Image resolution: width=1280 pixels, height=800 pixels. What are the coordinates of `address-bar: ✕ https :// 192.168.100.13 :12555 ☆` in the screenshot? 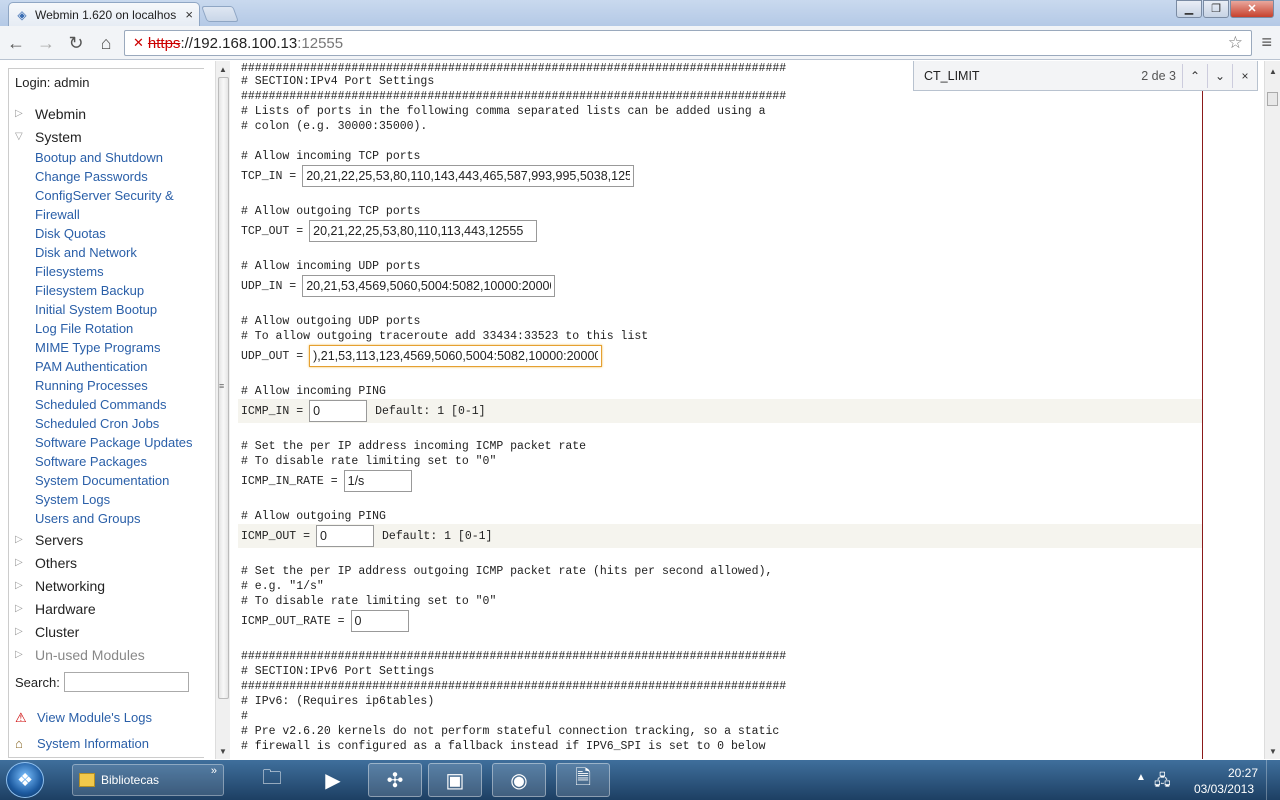 It's located at (688, 43).